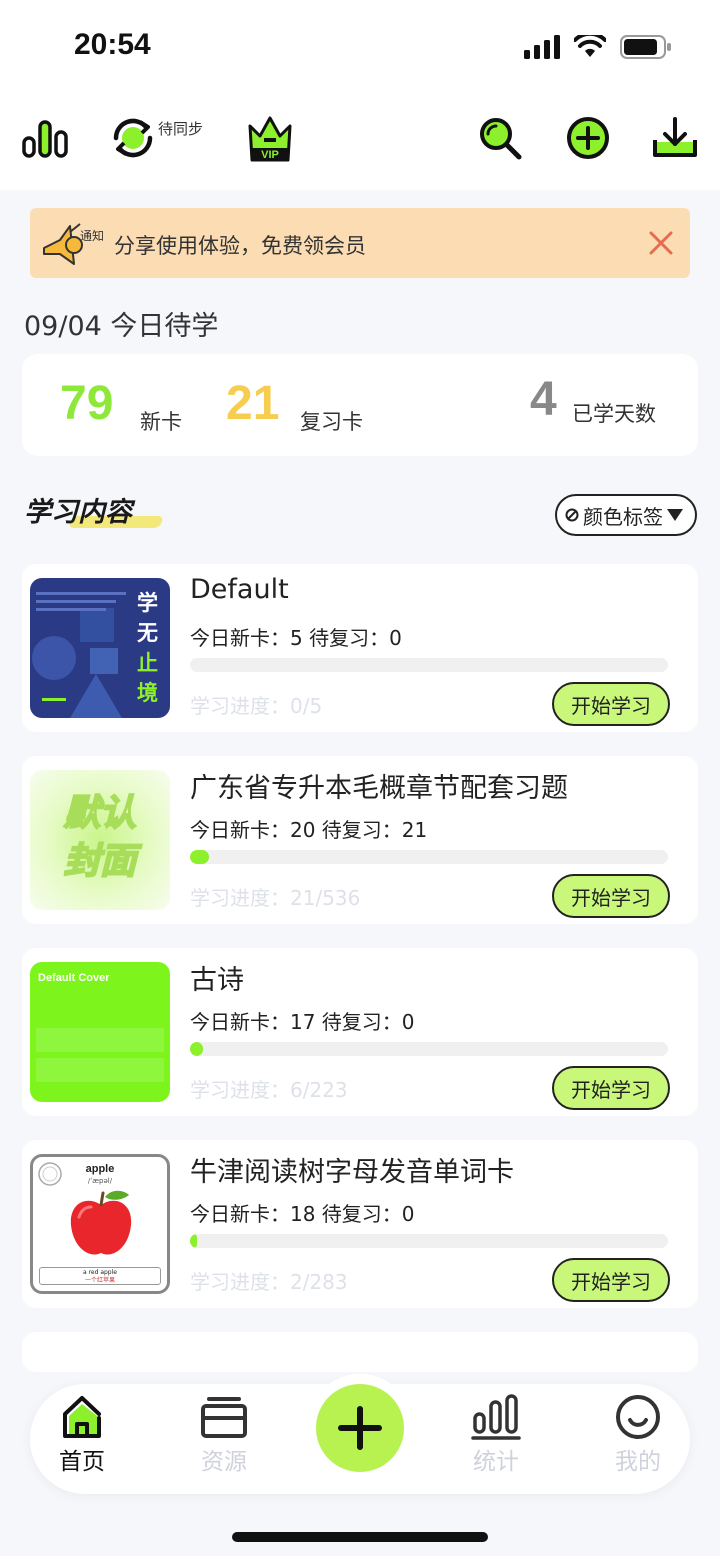  Describe the element at coordinates (645, 47) in the screenshot. I see `battery-icon` at that location.